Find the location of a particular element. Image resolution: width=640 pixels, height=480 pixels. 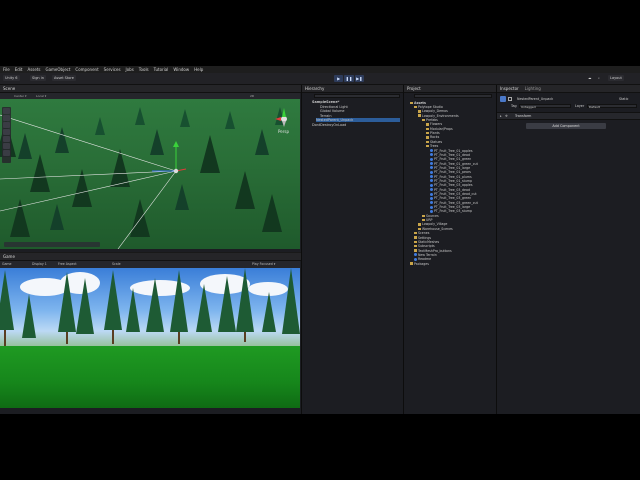

menu-item-gameobject: GameObject is located at coordinates (57, 69).